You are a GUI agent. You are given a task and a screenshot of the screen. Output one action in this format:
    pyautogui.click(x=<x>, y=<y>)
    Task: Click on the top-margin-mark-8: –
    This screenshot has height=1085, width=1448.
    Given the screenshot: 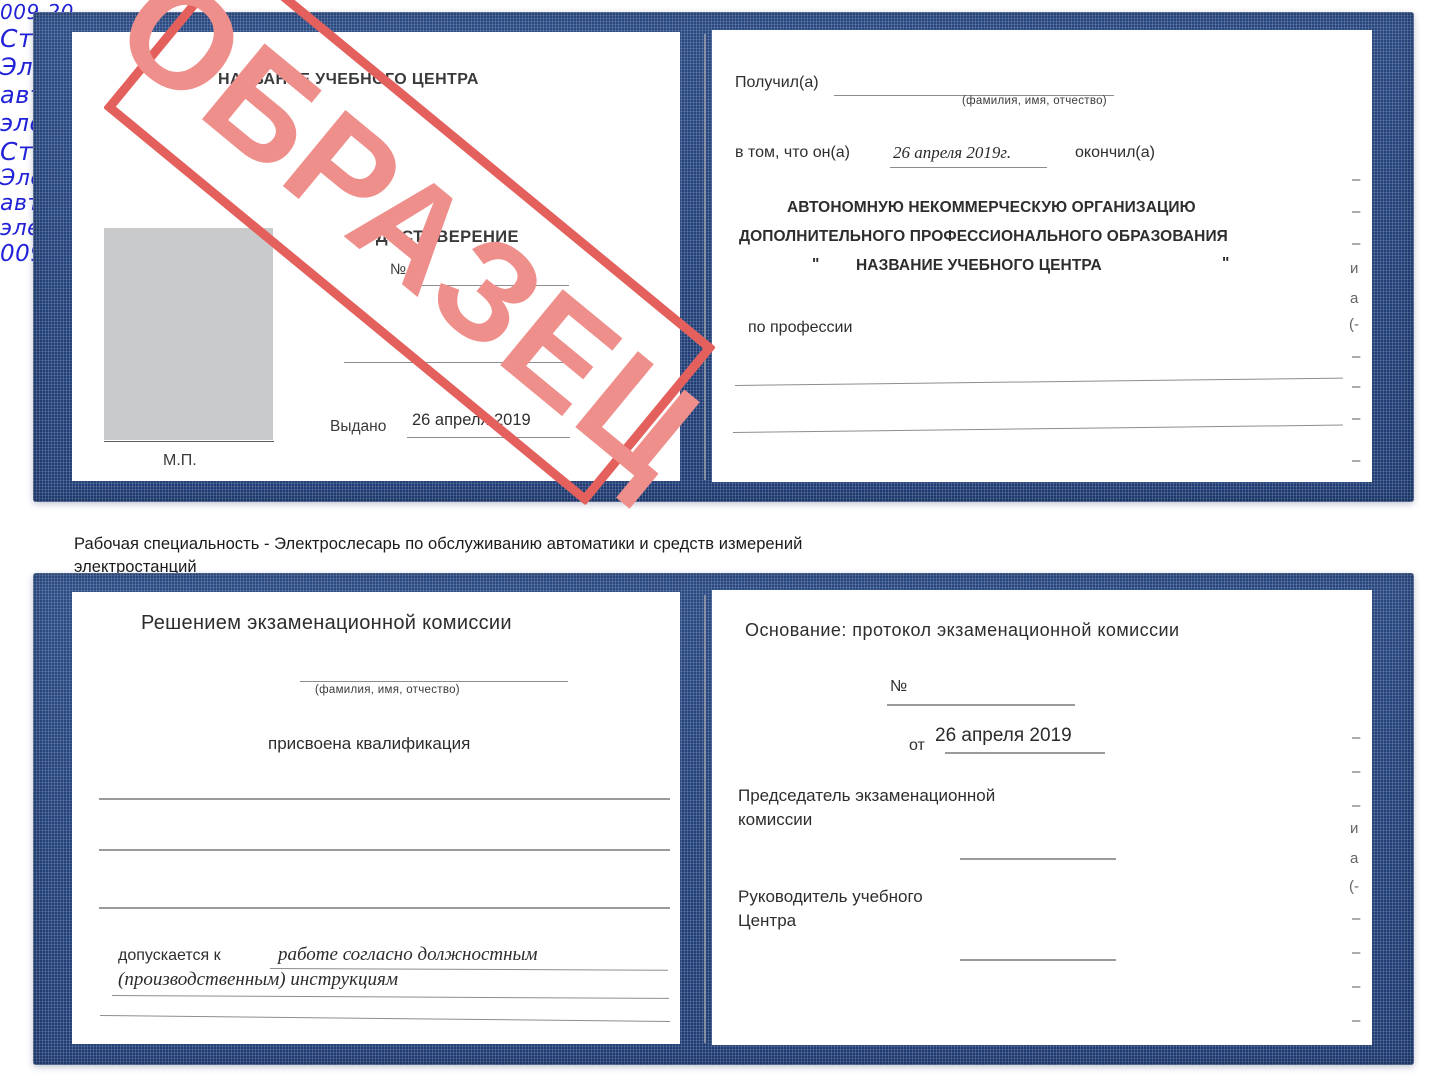 What is the action you would take?
    pyautogui.click(x=1356, y=386)
    